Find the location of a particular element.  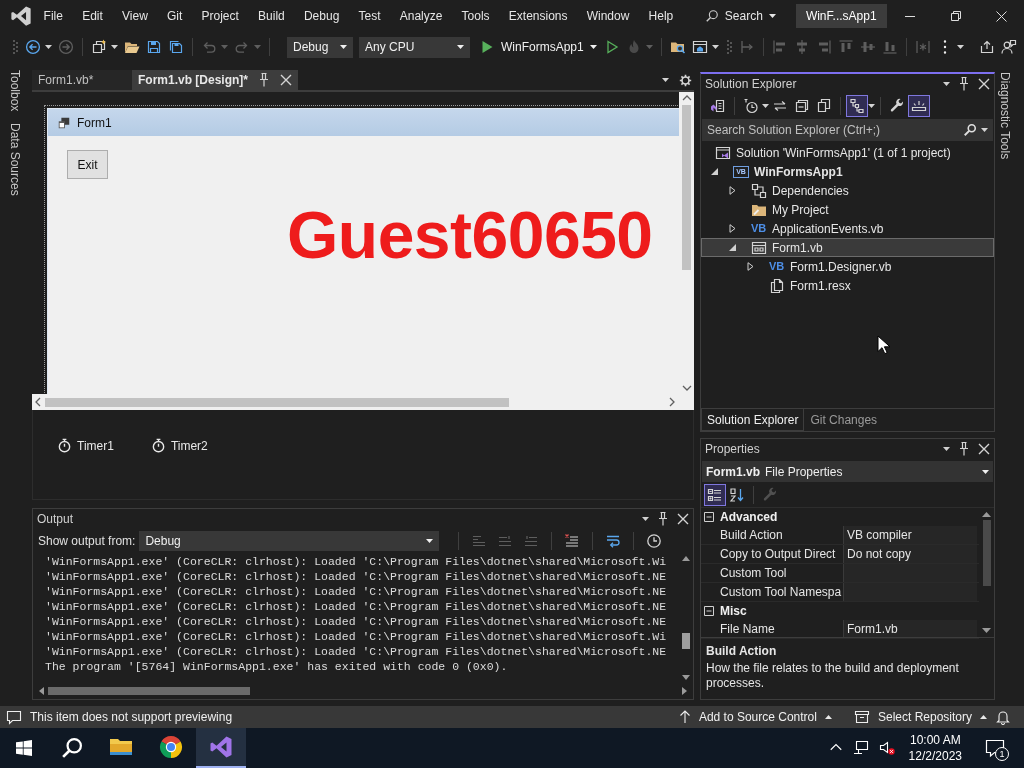

word-wrap-icon is located at coordinates (613, 541).